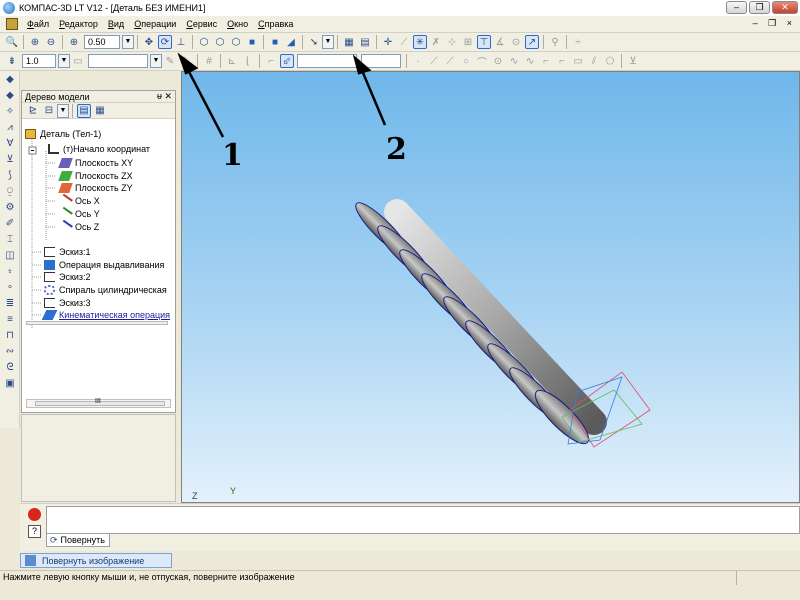 This screenshot has height=600, width=800. I want to click on command-parameters-area, so click(423, 520).